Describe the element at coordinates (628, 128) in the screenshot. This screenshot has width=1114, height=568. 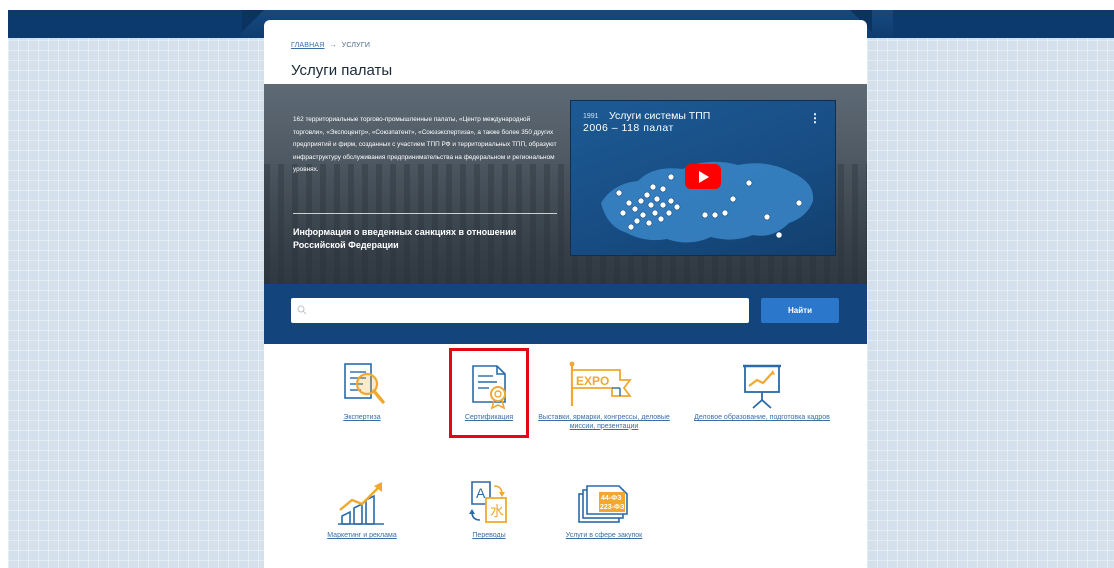
I see `video-subtitle: 2006 – 118 палат` at that location.